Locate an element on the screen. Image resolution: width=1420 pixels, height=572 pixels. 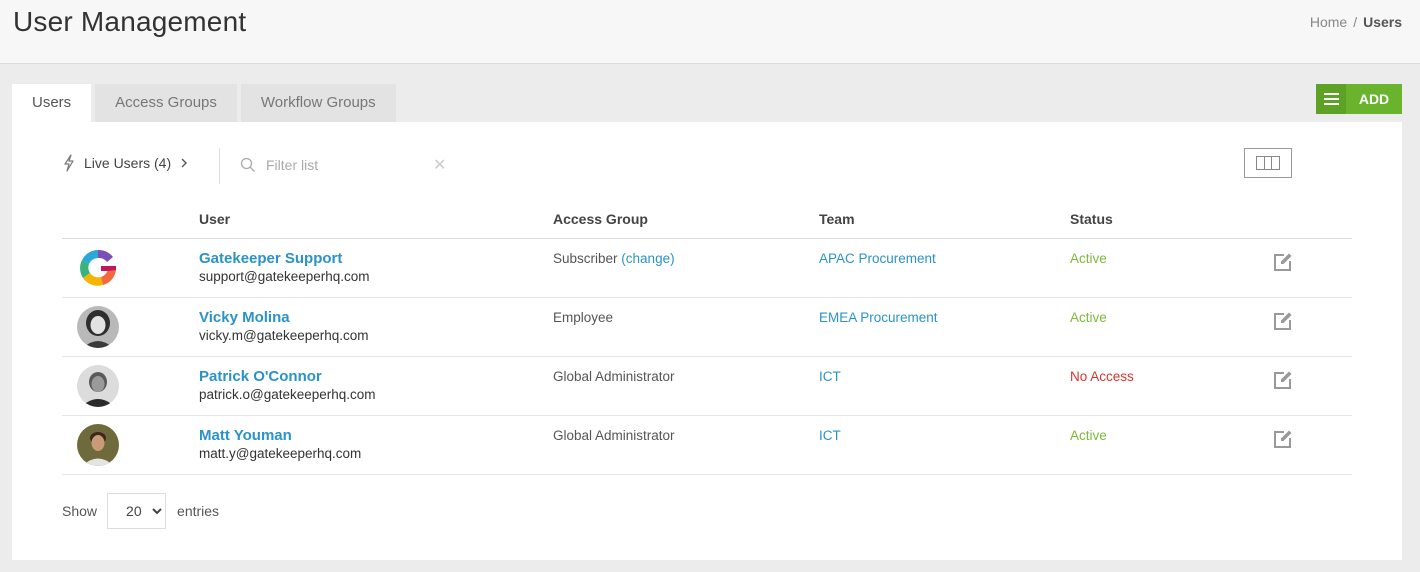
user-name-link: Patrick O'Connor is located at coordinates (376, 376).